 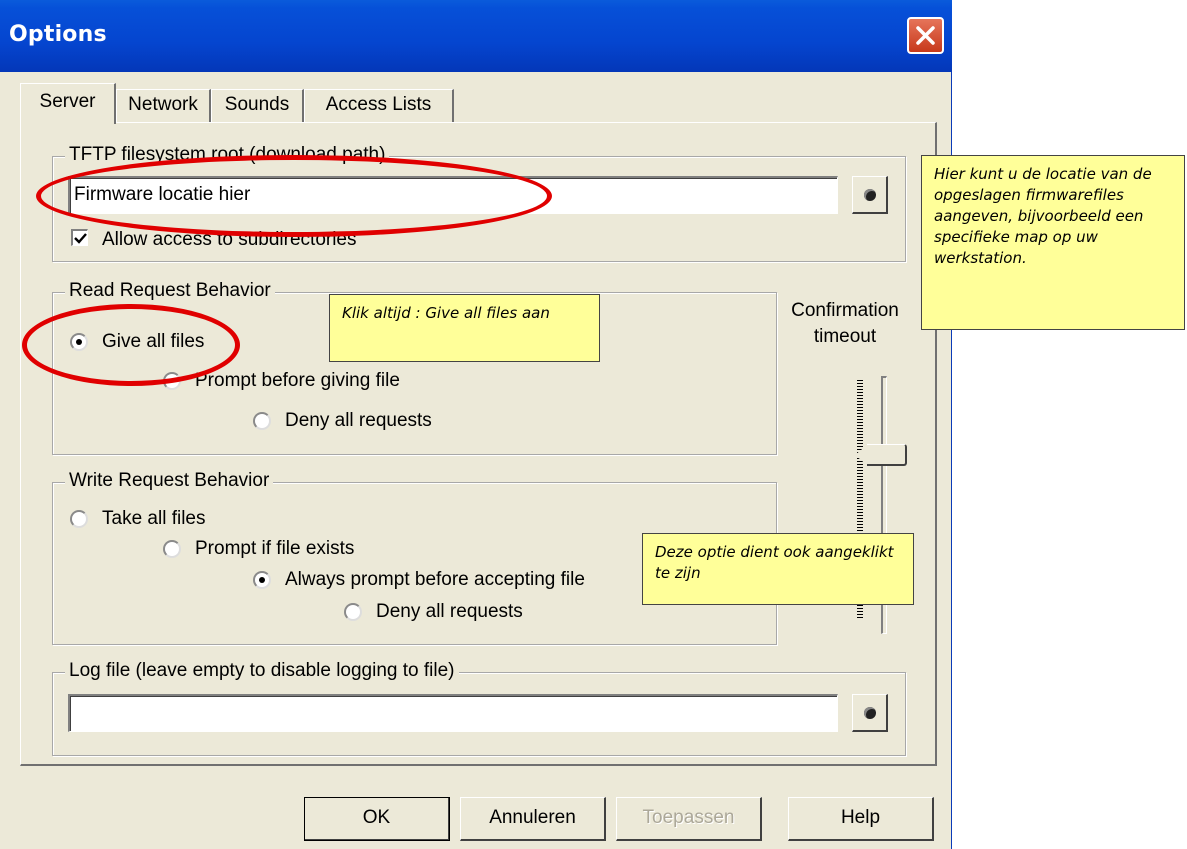 I want to click on write-deny-all-label: Deny all requests, so click(x=449, y=611).